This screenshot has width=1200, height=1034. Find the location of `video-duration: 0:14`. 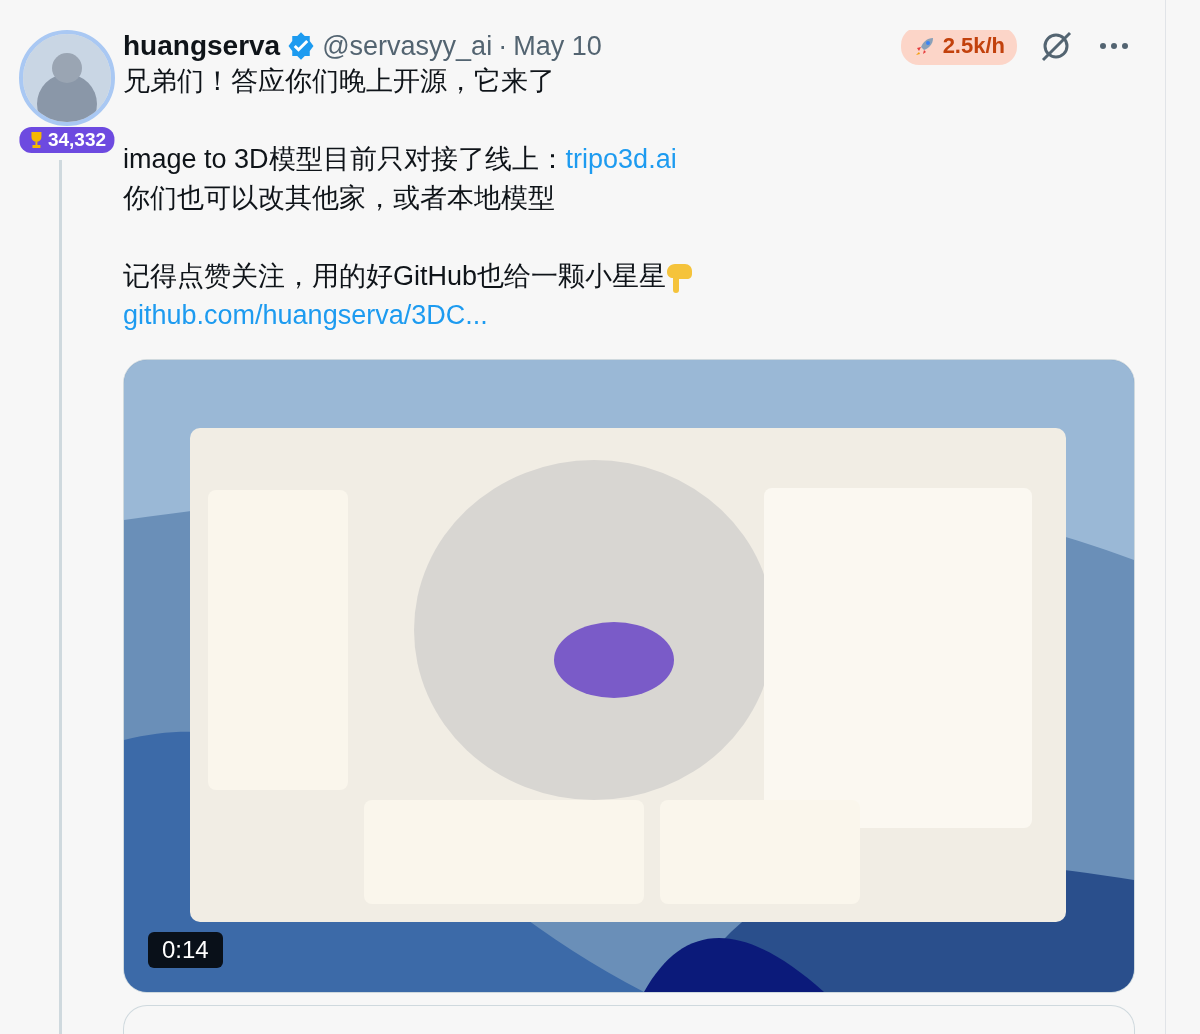

video-duration: 0:14 is located at coordinates (185, 950).